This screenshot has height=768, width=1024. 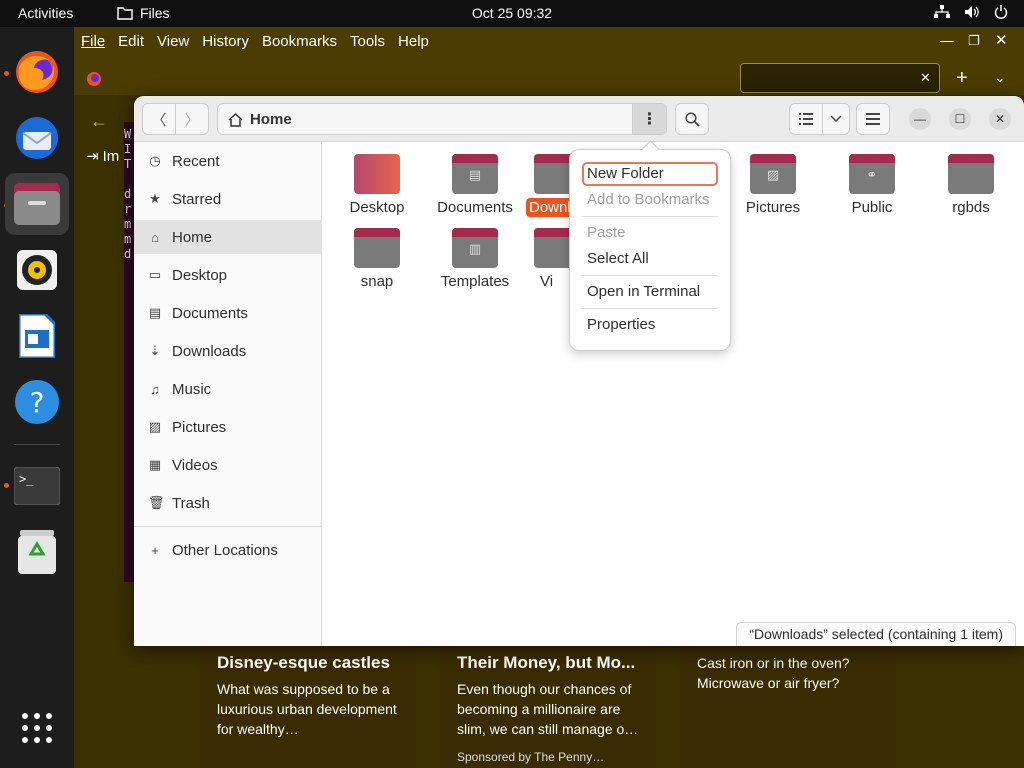 I want to click on sidebar-item-desktop: ▭ Desktop, so click(x=228, y=275).